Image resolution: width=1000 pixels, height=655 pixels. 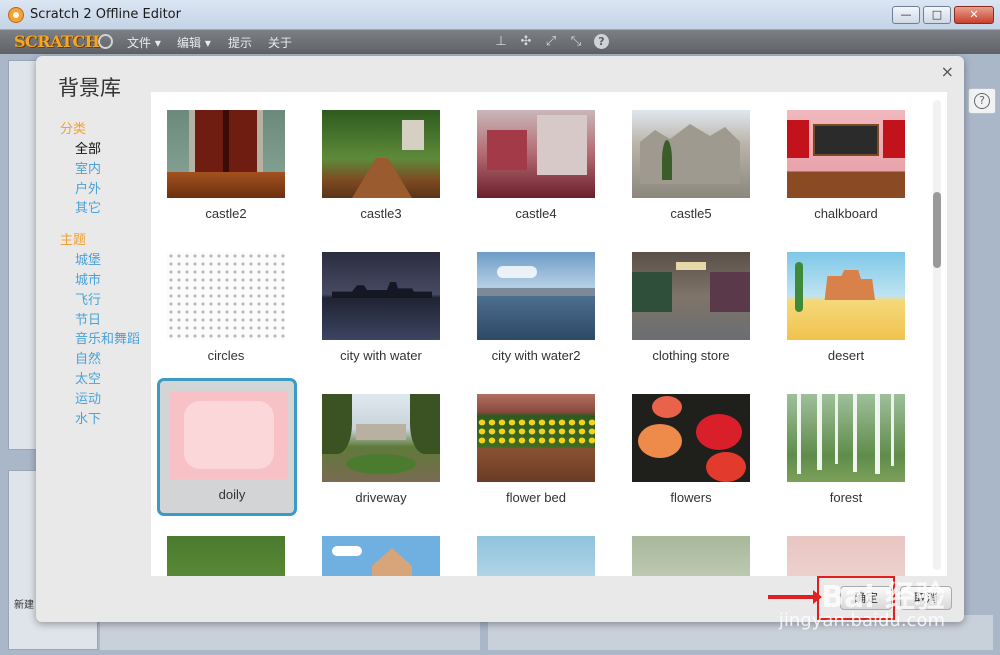 I want to click on minimize-button: —, so click(x=906, y=15).